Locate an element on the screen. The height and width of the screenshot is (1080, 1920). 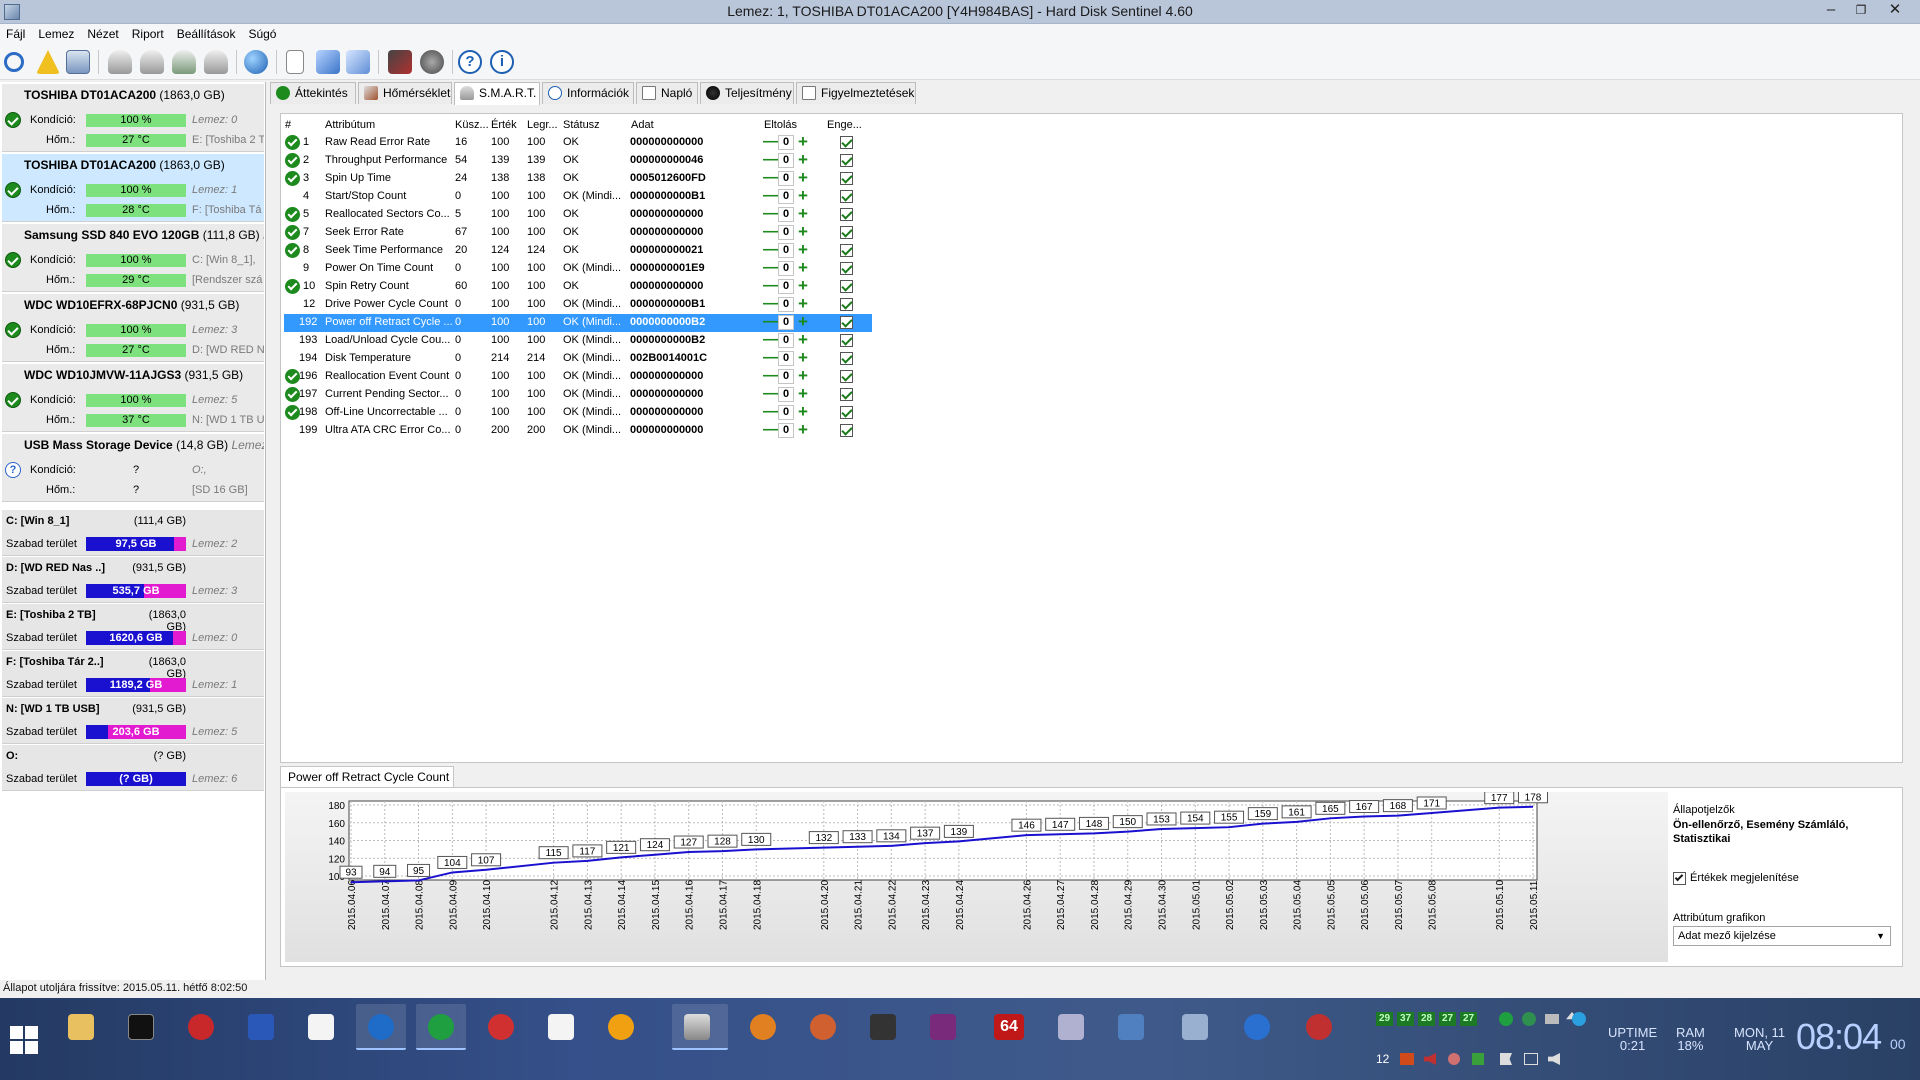
refresh-icon is located at coordinates (14, 62).